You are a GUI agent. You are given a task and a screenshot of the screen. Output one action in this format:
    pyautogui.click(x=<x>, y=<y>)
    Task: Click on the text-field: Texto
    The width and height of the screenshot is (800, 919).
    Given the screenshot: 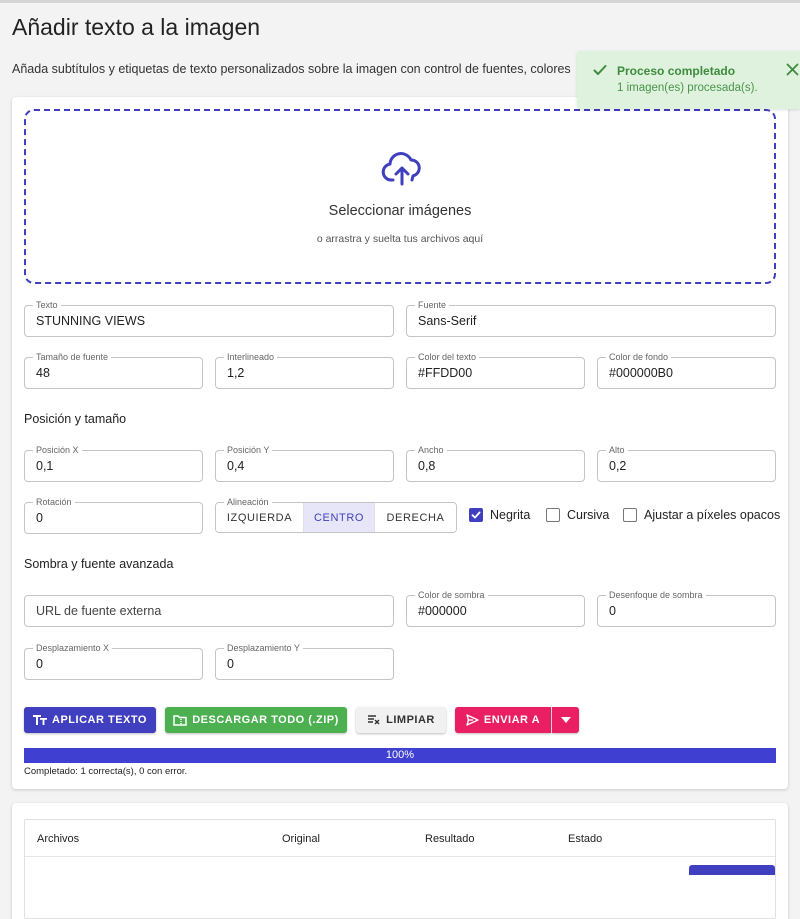 What is the action you would take?
    pyautogui.click(x=209, y=318)
    